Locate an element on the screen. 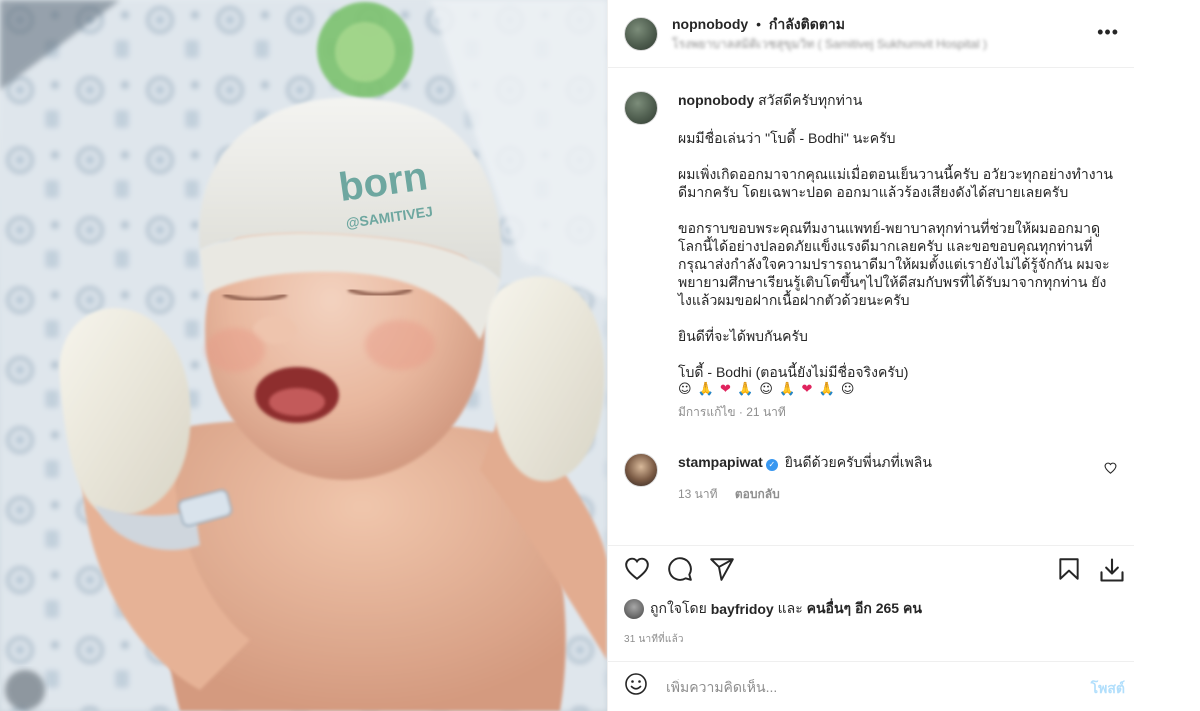 The image size is (1200, 711). like-button is located at coordinates (637, 571).